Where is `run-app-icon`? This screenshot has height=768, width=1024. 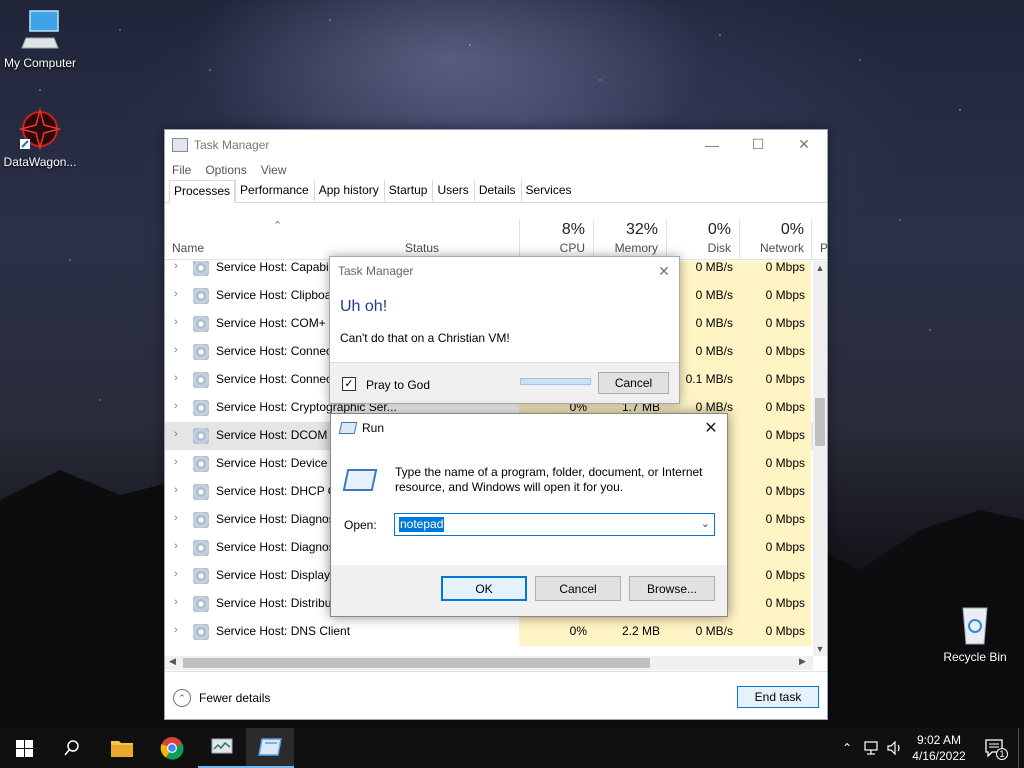 run-app-icon is located at coordinates (348, 428).